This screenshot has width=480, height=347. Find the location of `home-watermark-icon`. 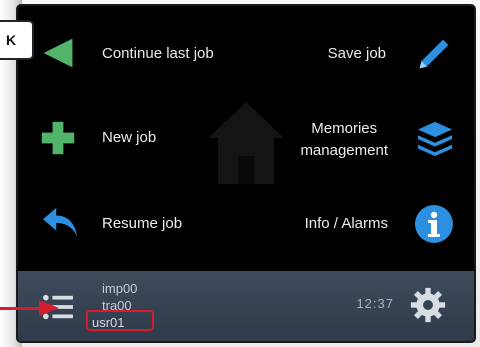

home-watermark-icon is located at coordinates (246, 143).